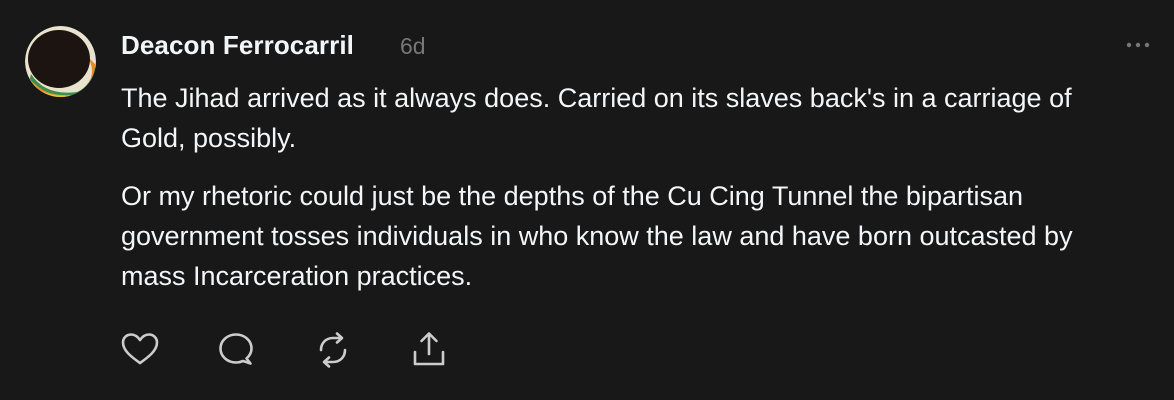 This screenshot has width=1174, height=400. I want to click on reply-button, so click(236, 350).